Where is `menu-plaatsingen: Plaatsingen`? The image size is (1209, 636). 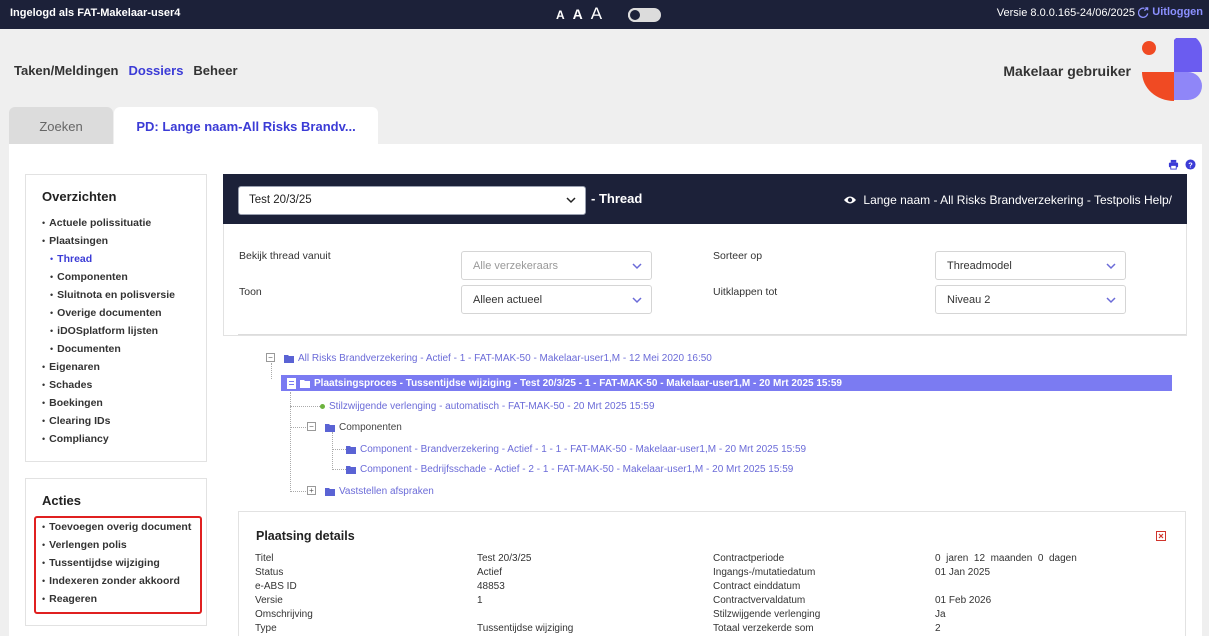
menu-plaatsingen: Plaatsingen is located at coordinates (116, 241).